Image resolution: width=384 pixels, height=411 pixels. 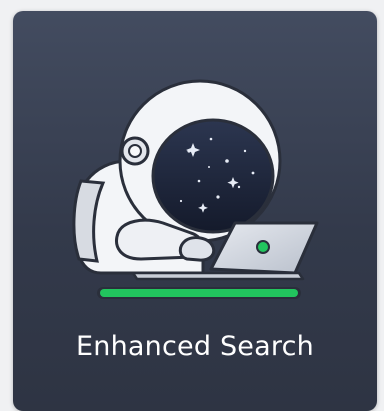 What do you see at coordinates (195, 346) in the screenshot?
I see `card-title: Enhanced Search` at bounding box center [195, 346].